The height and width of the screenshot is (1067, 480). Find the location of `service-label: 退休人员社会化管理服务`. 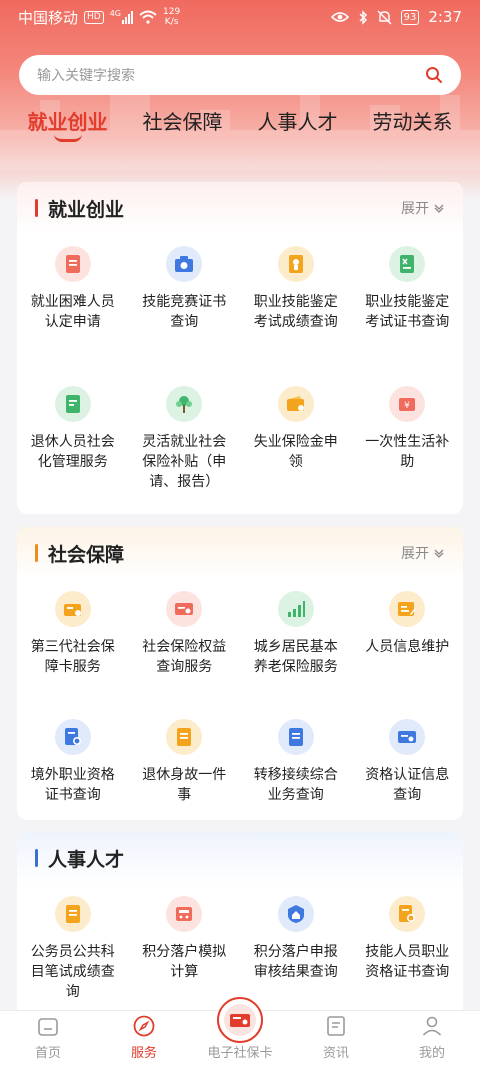

service-label: 退休人员社会化管理服务 is located at coordinates (72, 452).